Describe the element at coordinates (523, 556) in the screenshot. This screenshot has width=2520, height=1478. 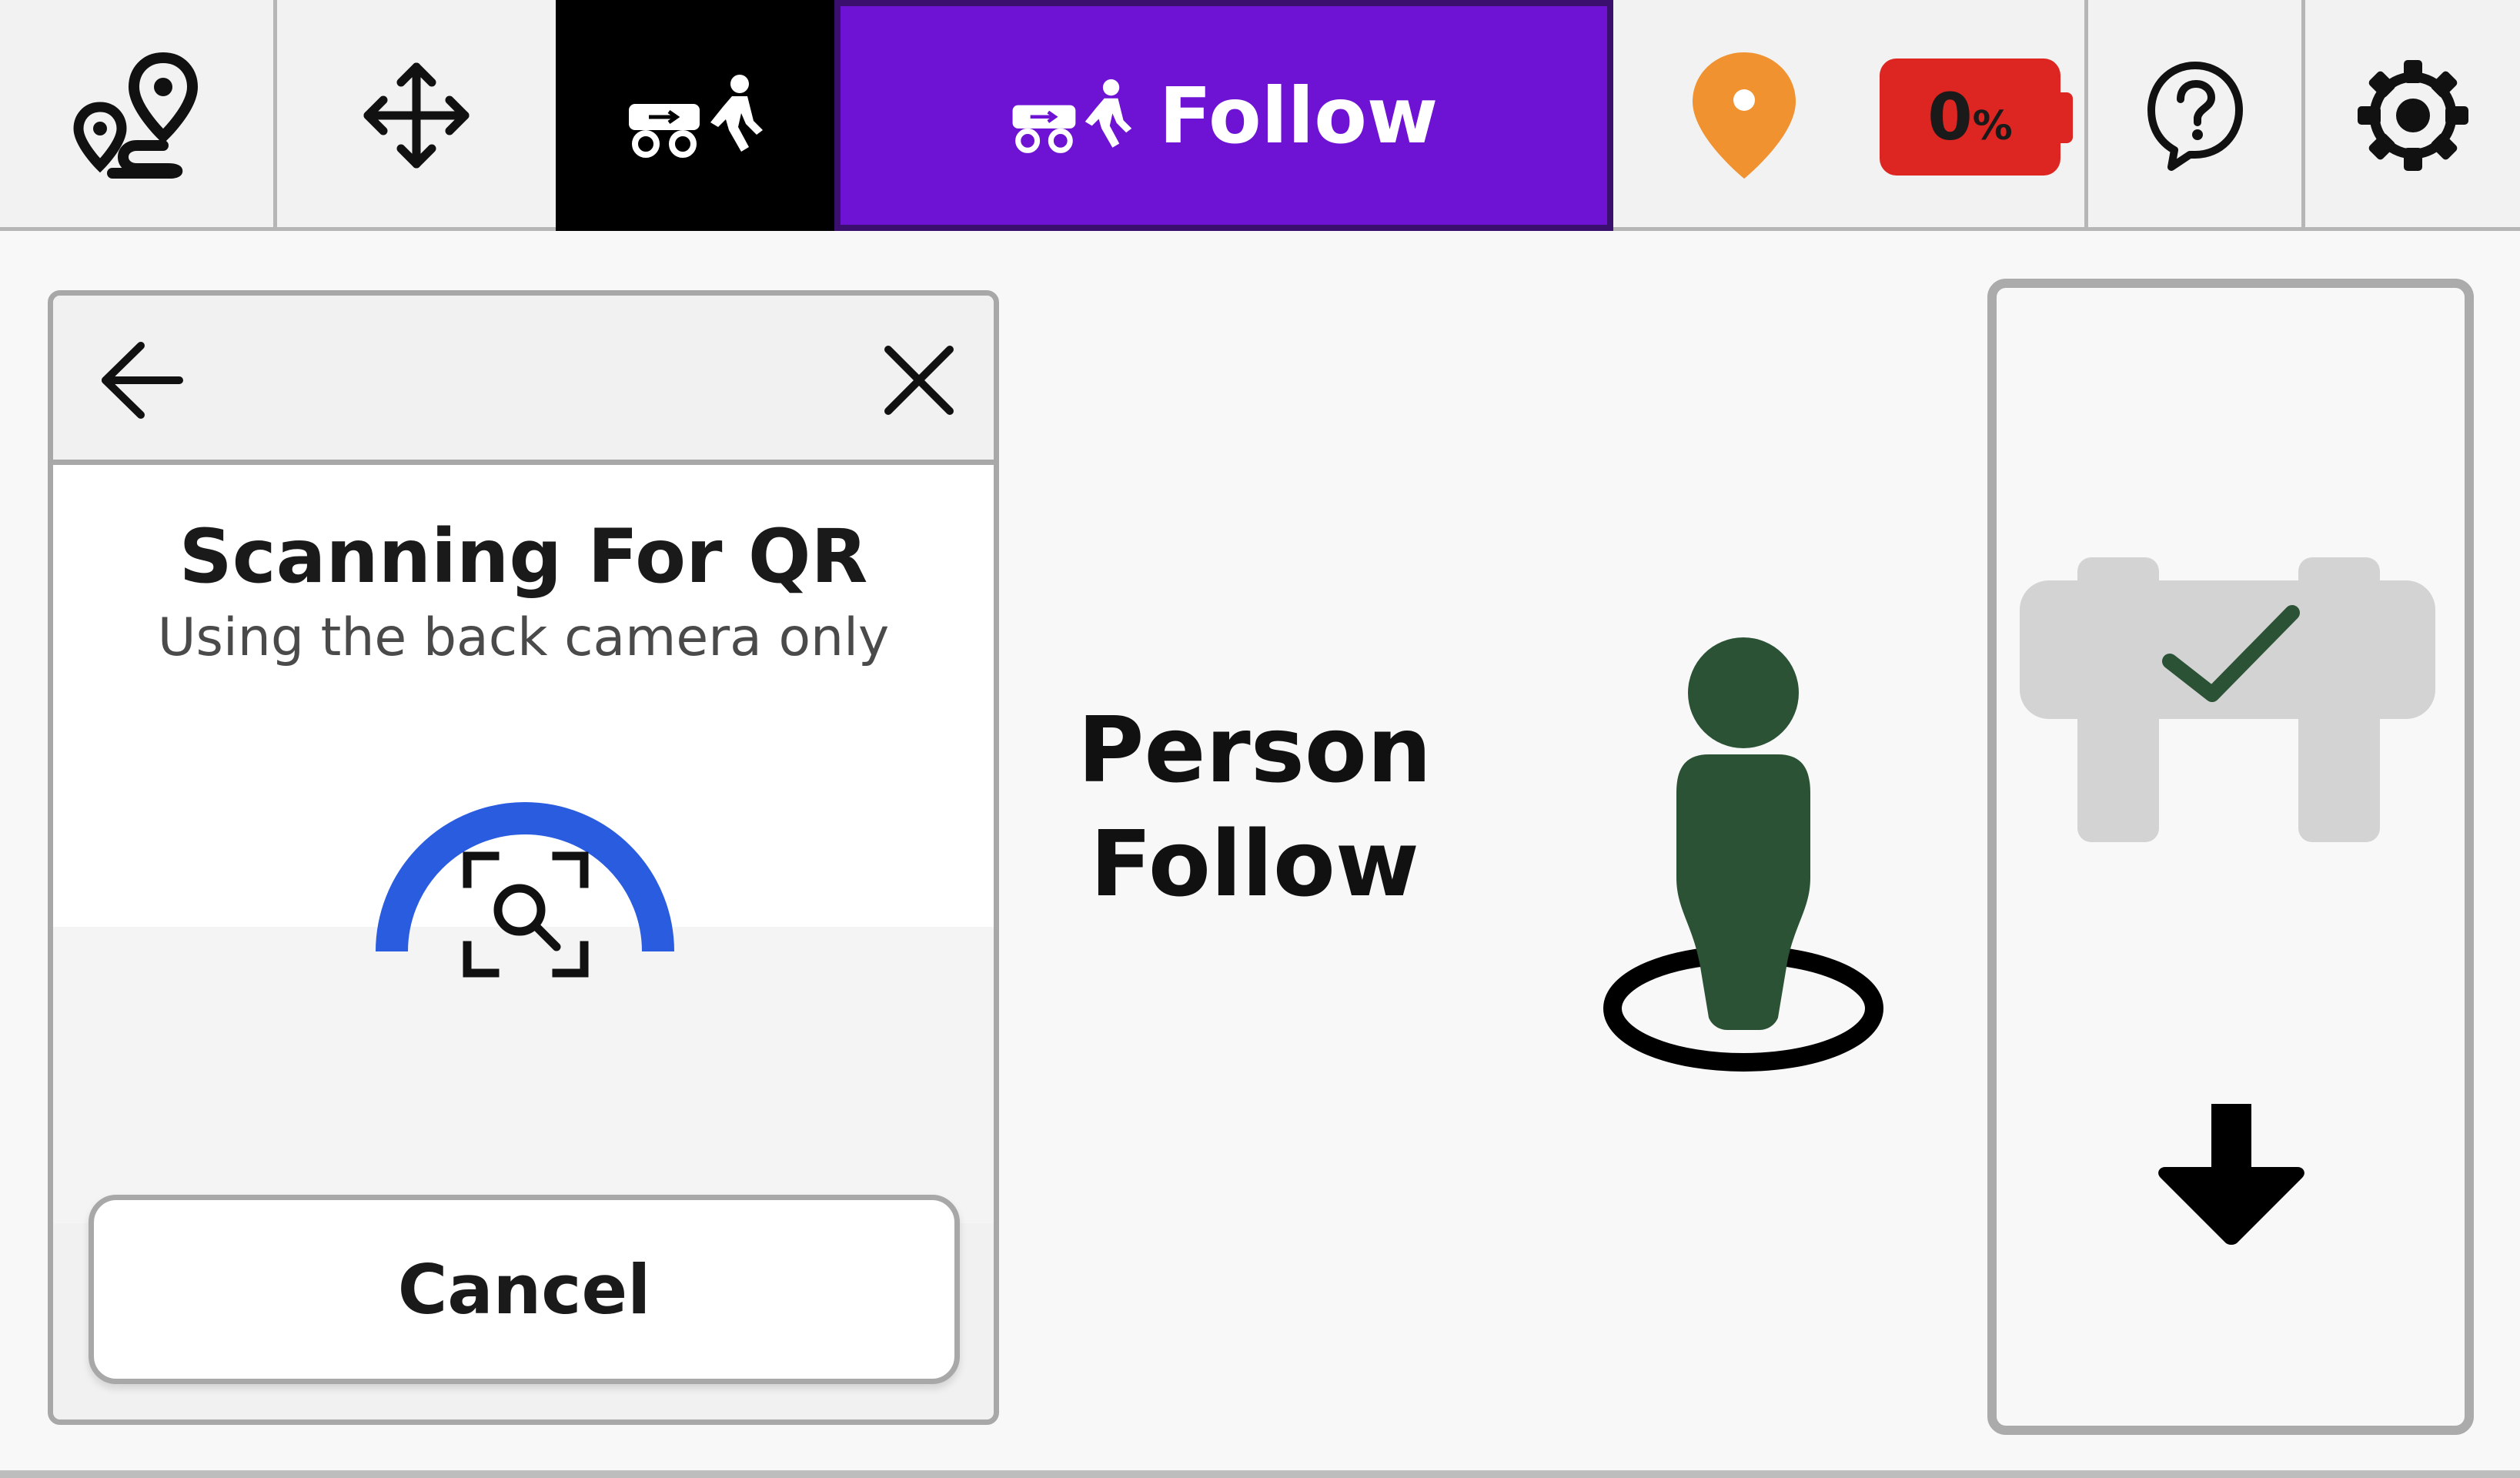
I see `scan-title: Scanning For QR` at that location.